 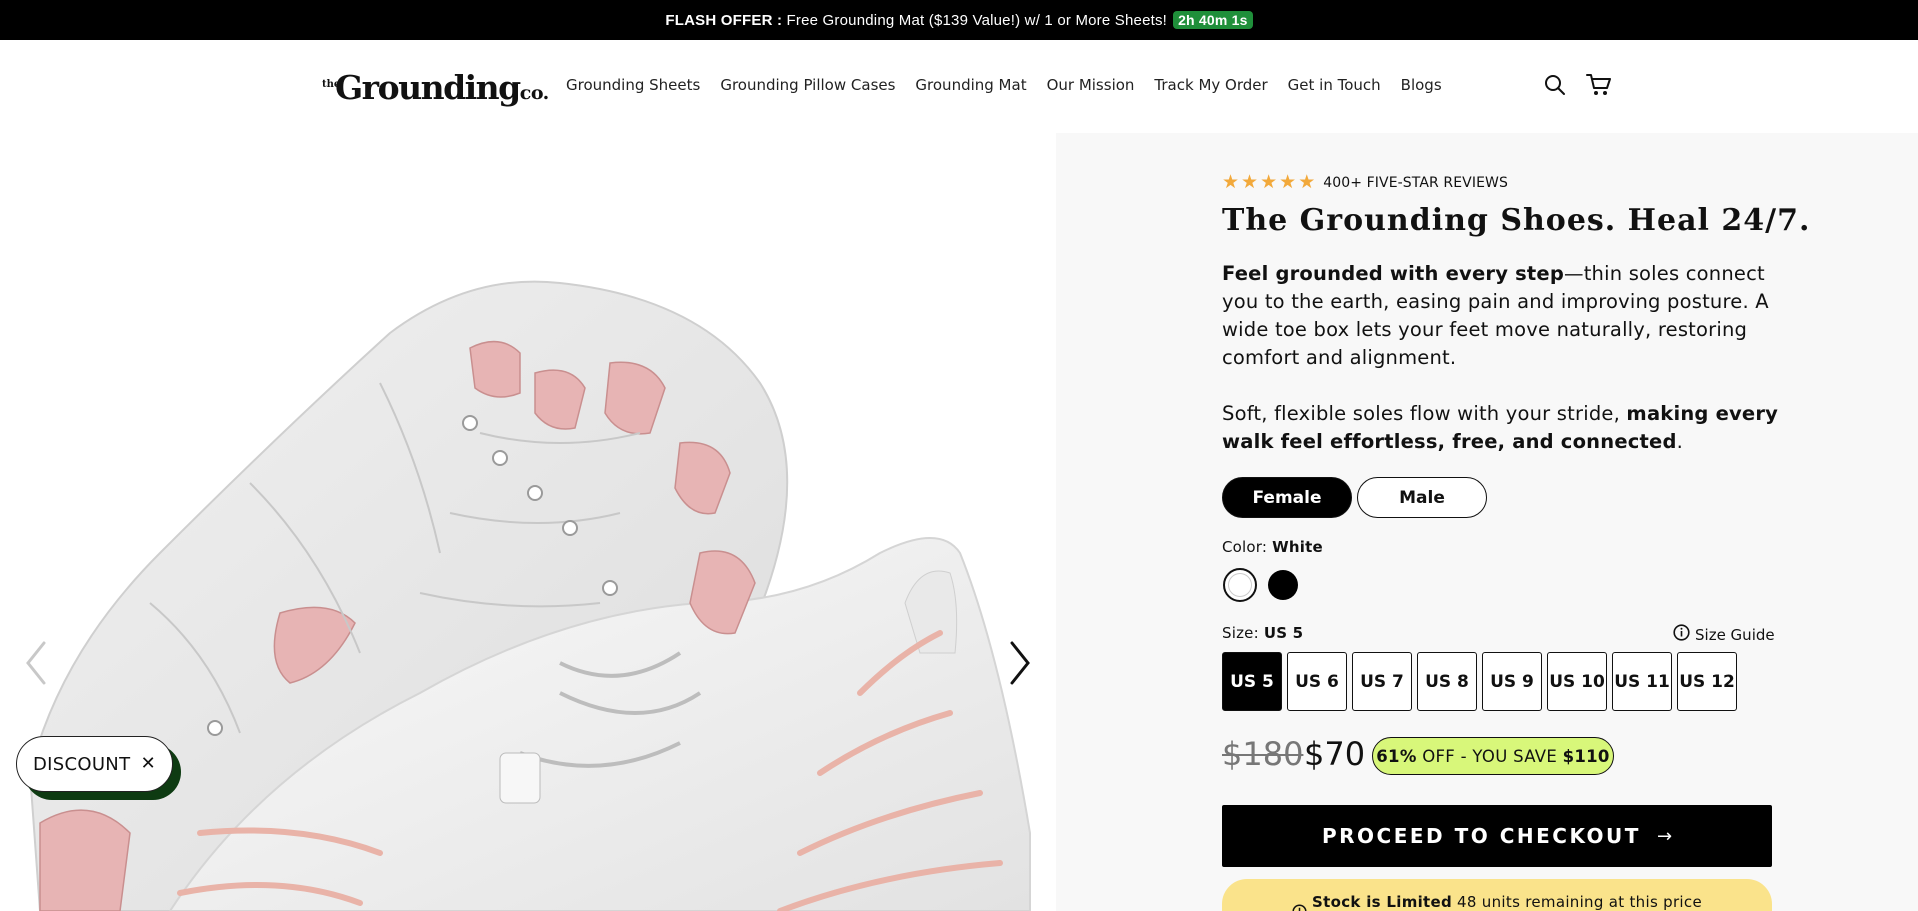 I want to click on logo-co: co., so click(x=534, y=93).